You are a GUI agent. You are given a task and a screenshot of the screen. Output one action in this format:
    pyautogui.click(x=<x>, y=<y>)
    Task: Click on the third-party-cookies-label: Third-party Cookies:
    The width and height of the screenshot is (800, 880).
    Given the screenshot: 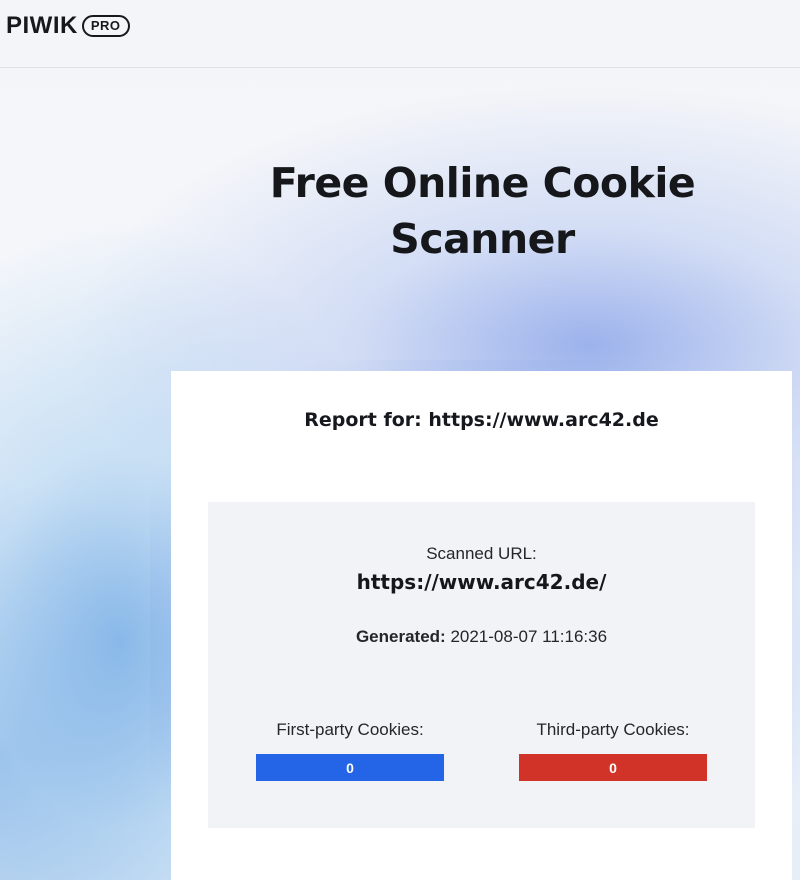 What is the action you would take?
    pyautogui.click(x=613, y=729)
    